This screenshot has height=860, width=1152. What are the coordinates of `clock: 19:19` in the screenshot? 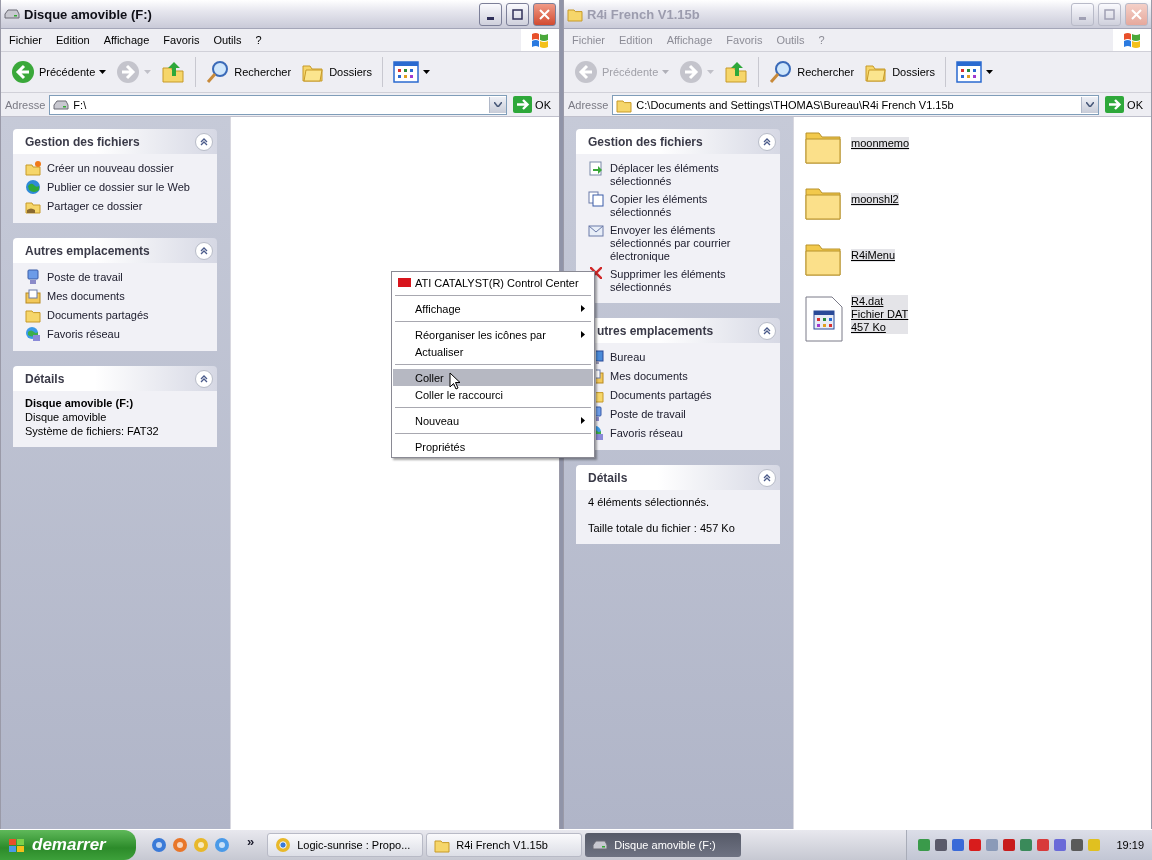 It's located at (1130, 845).